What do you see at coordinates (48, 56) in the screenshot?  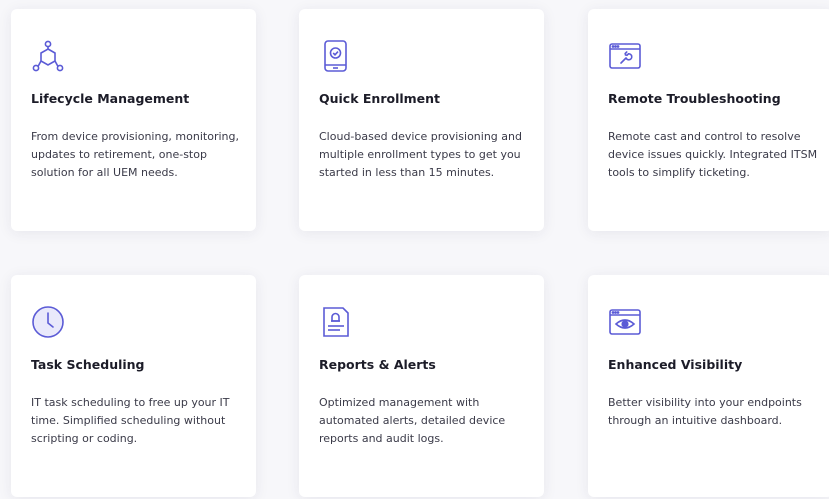 I see `hexagon-nodes-icon` at bounding box center [48, 56].